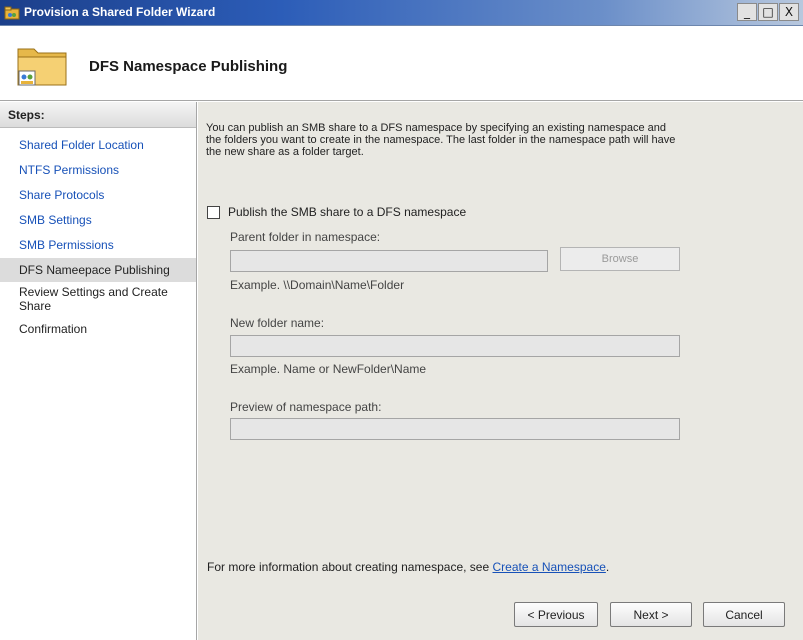  Describe the element at coordinates (98, 145) in the screenshot. I see `step-shared-folder-location: Shared Folder Location` at that location.